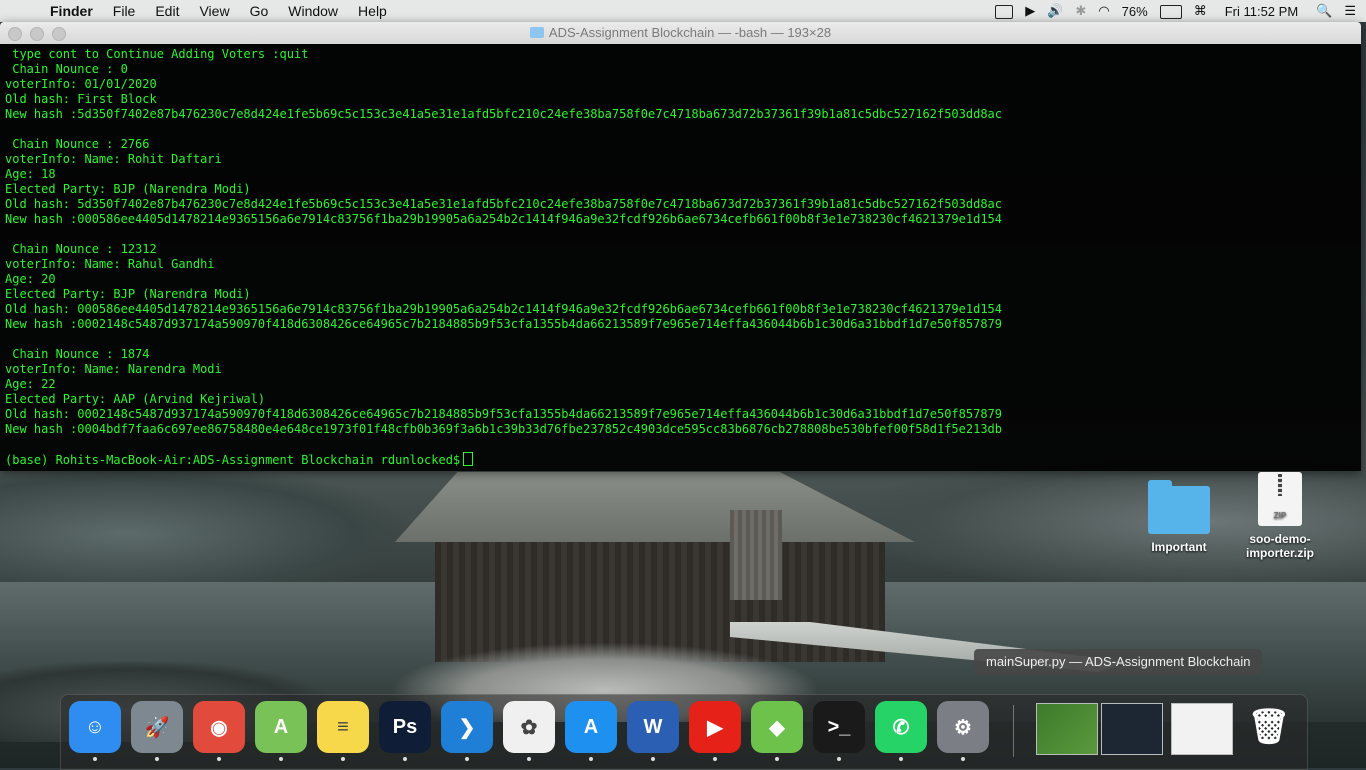 The image size is (1366, 770). Describe the element at coordinates (653, 731) in the screenshot. I see `word-icon: W` at that location.